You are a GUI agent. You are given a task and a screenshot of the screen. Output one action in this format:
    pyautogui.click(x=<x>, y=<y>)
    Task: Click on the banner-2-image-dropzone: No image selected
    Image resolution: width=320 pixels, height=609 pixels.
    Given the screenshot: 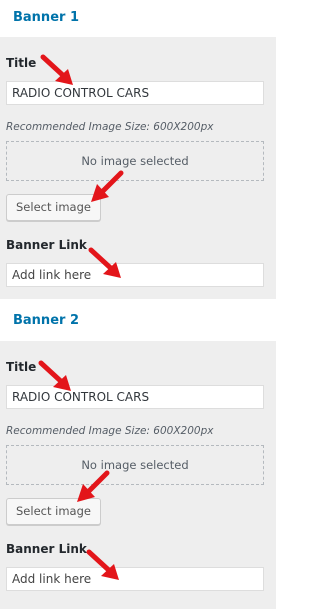 What is the action you would take?
    pyautogui.click(x=135, y=465)
    